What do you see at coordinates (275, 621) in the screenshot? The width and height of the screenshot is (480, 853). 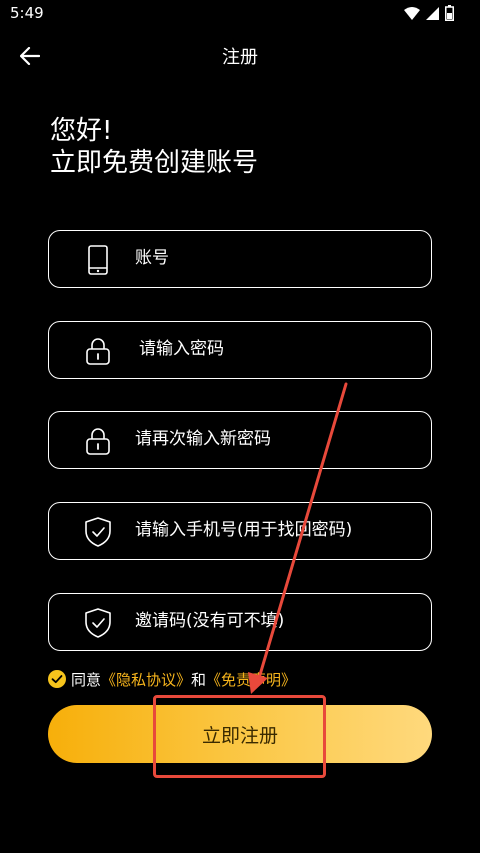 I see `invite-code-input` at bounding box center [275, 621].